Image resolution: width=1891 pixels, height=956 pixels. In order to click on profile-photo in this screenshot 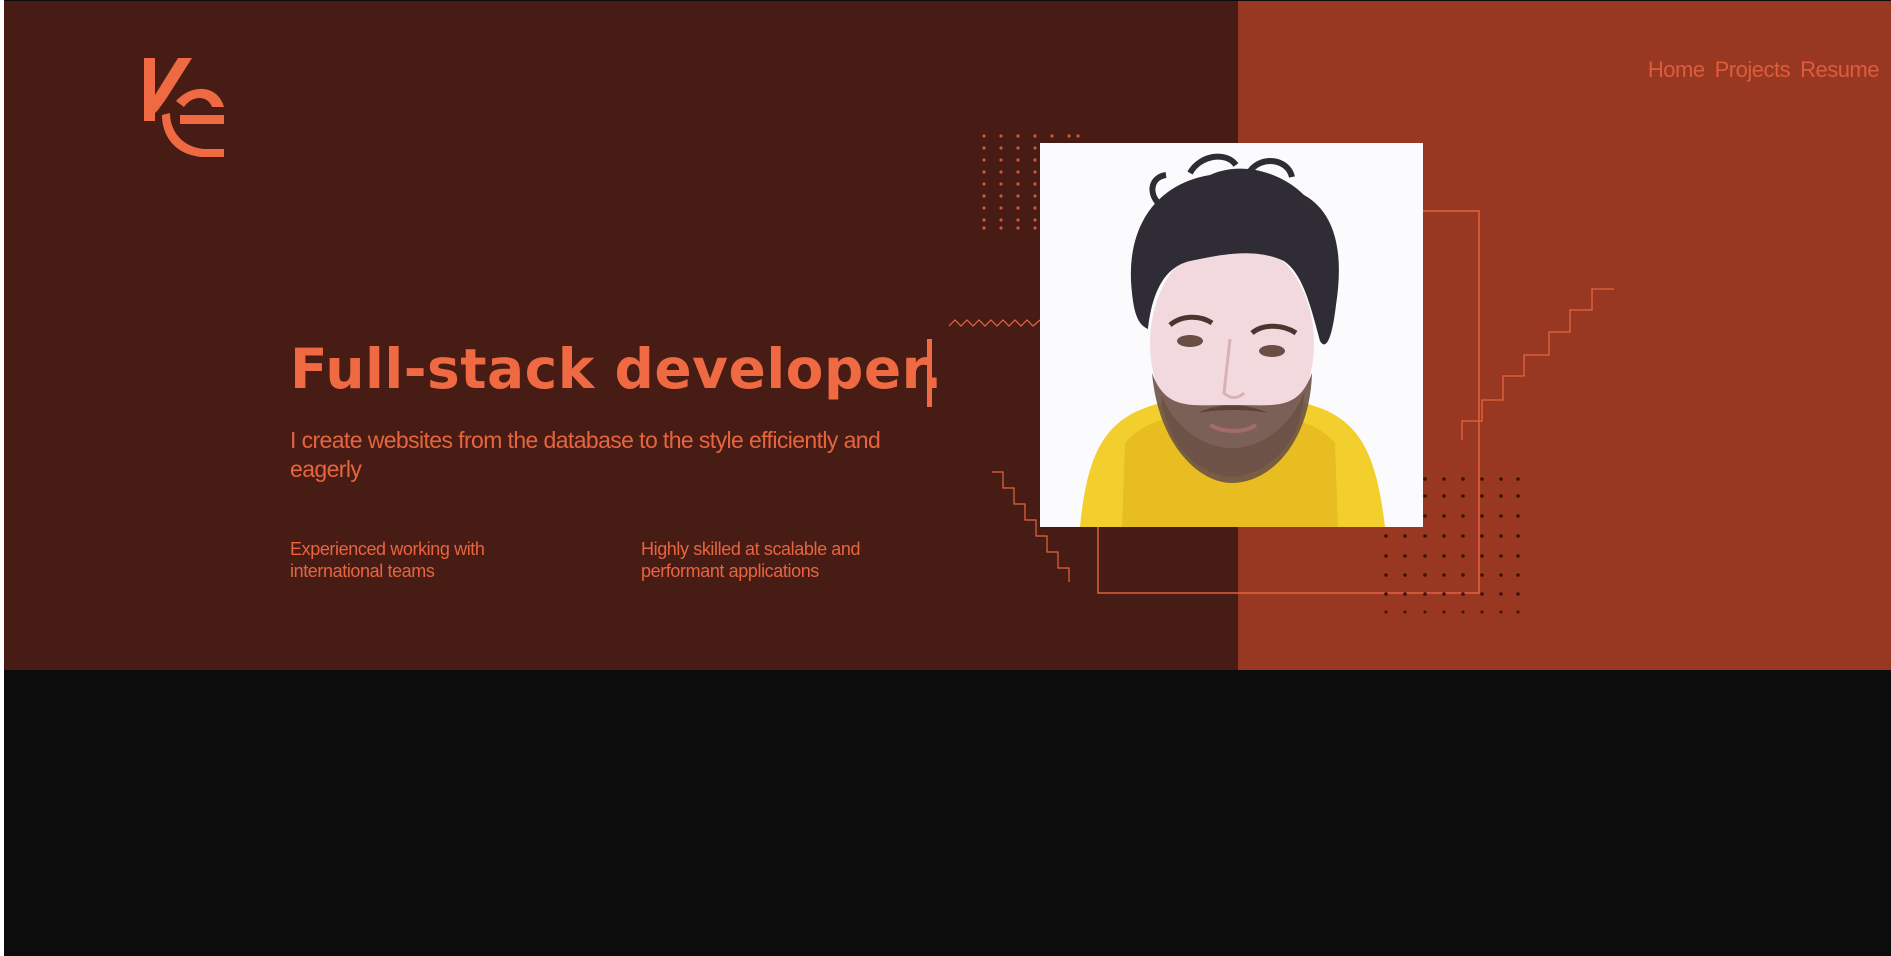, I will do `click(1231, 335)`.